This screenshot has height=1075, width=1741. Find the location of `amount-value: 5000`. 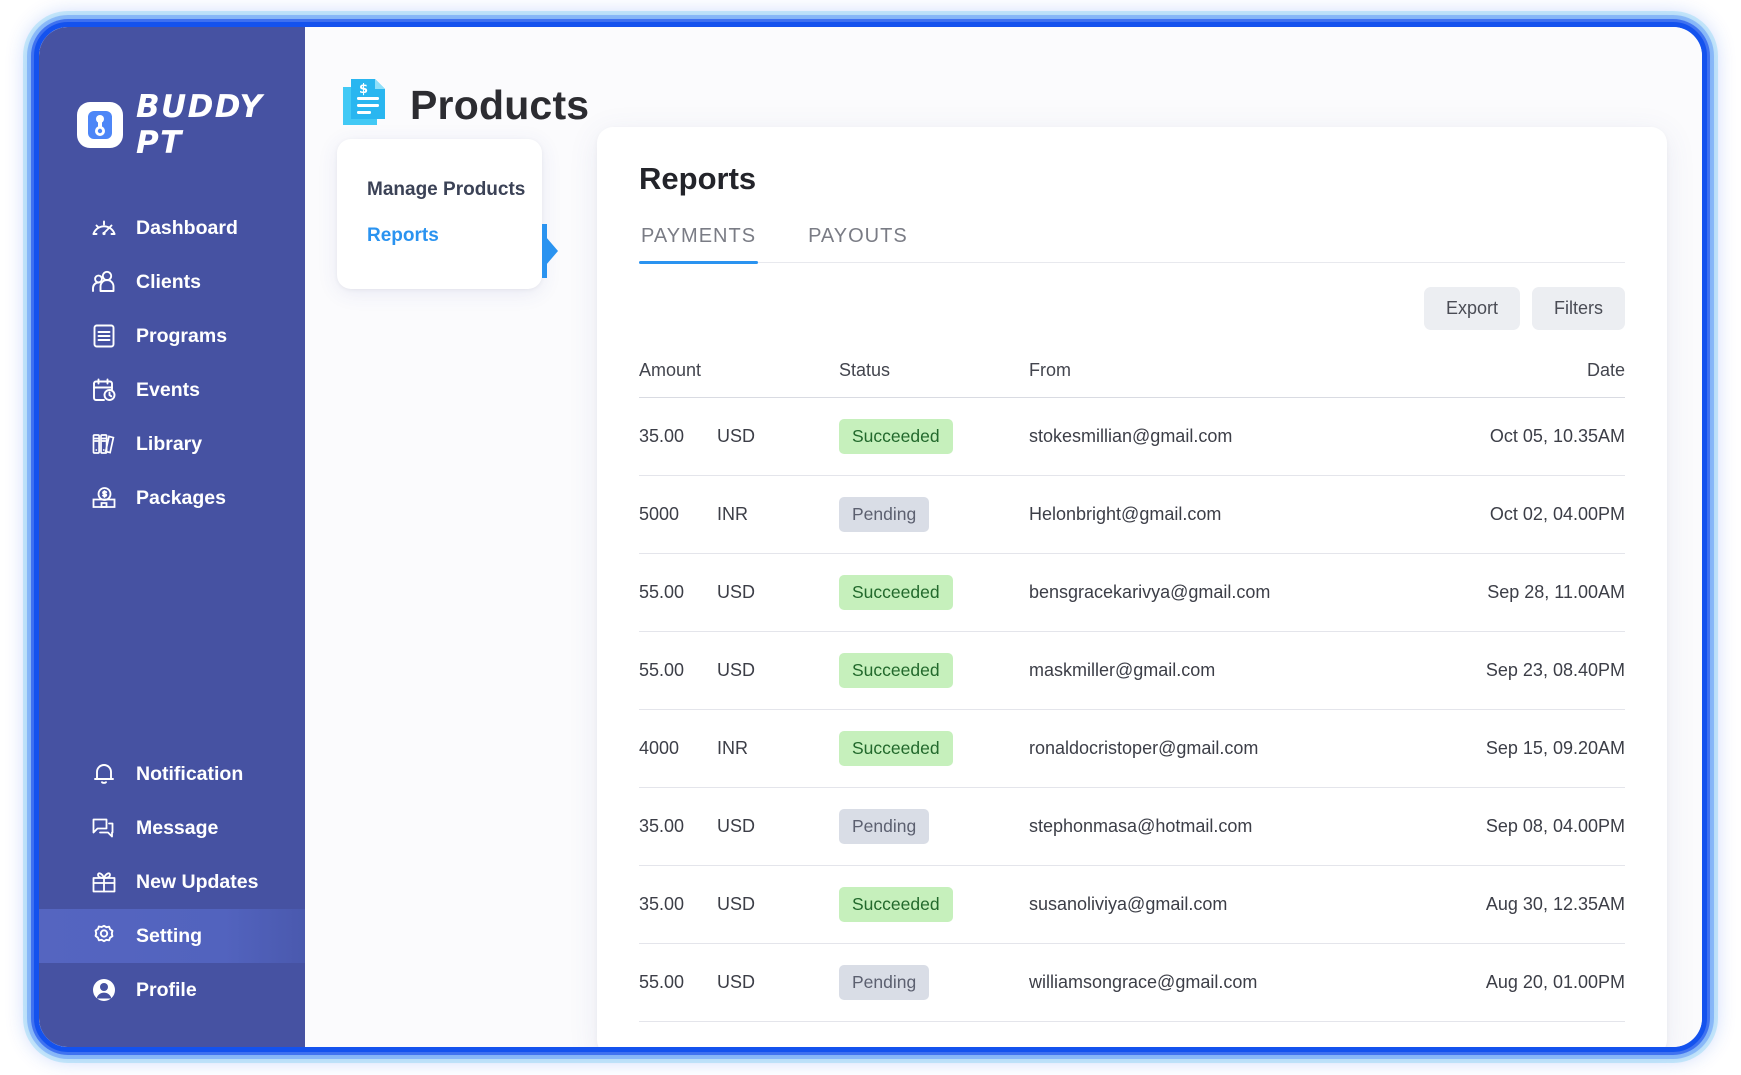

amount-value: 5000 is located at coordinates (659, 514).